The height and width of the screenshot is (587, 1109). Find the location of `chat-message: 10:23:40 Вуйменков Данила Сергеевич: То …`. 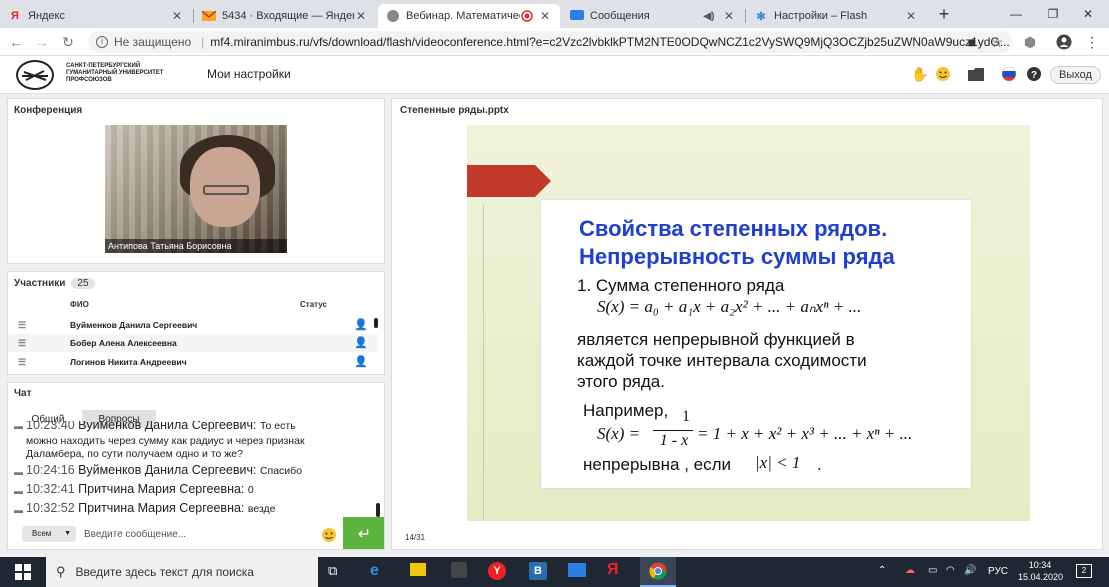

chat-message: 10:23:40 Вуйменков Данила Сергеевич: То … is located at coordinates (161, 426).